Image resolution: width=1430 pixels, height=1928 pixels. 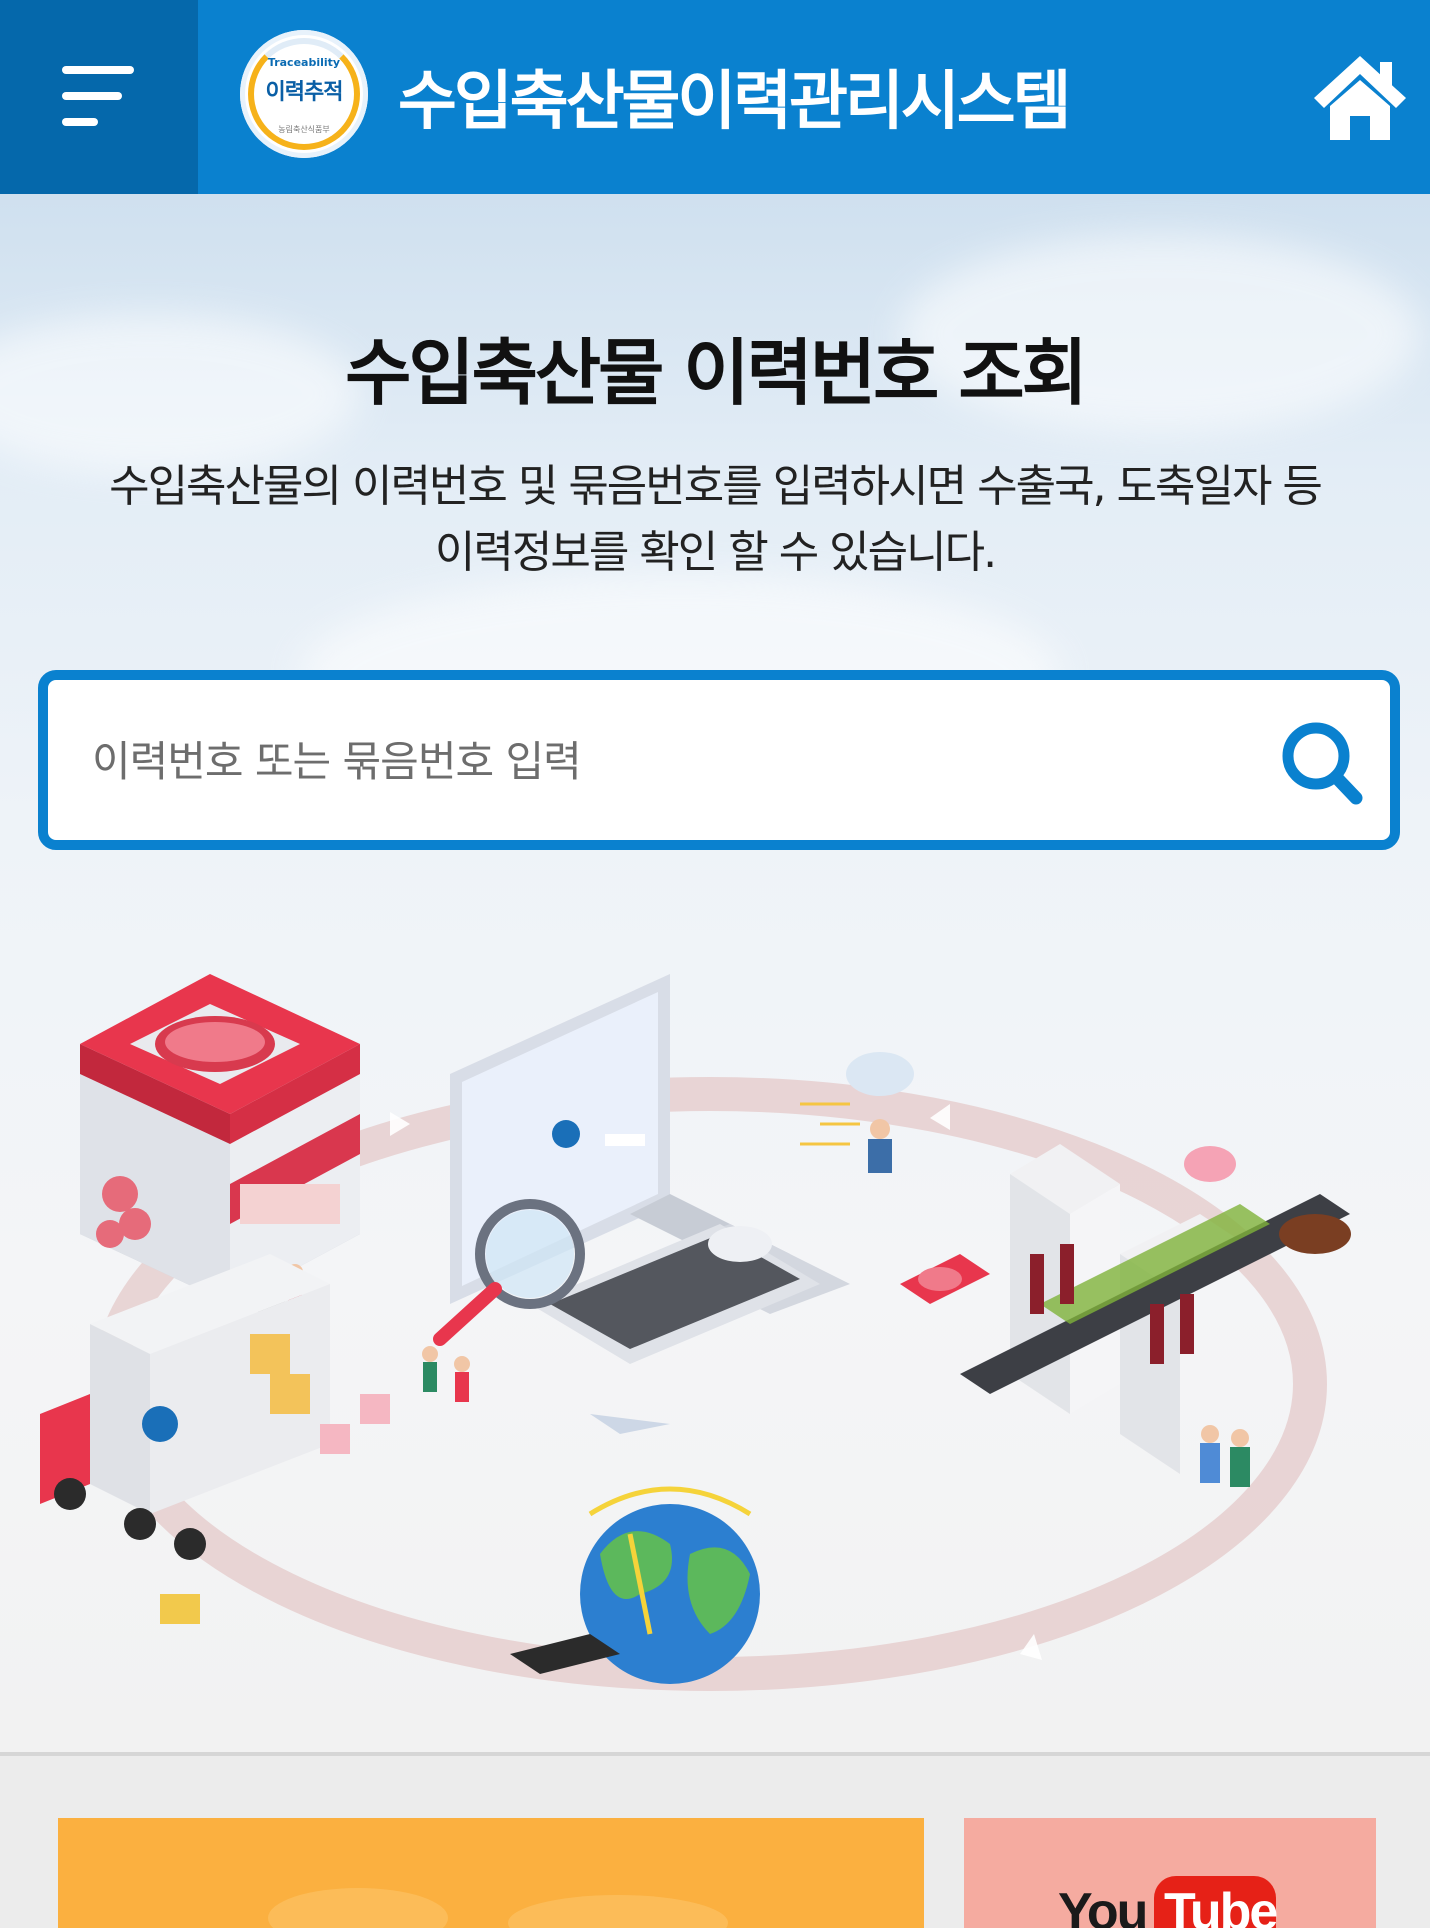 What do you see at coordinates (1170, 1873) in the screenshot?
I see `youtube-banner: You Tube` at bounding box center [1170, 1873].